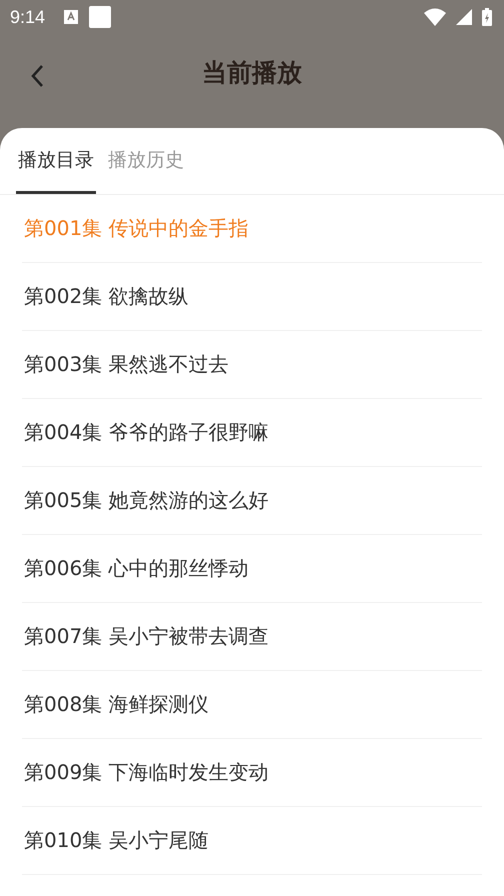 This screenshot has height=896, width=504. What do you see at coordinates (125, 364) in the screenshot?
I see `episode-item: 第003集 果然逃不过去` at bounding box center [125, 364].